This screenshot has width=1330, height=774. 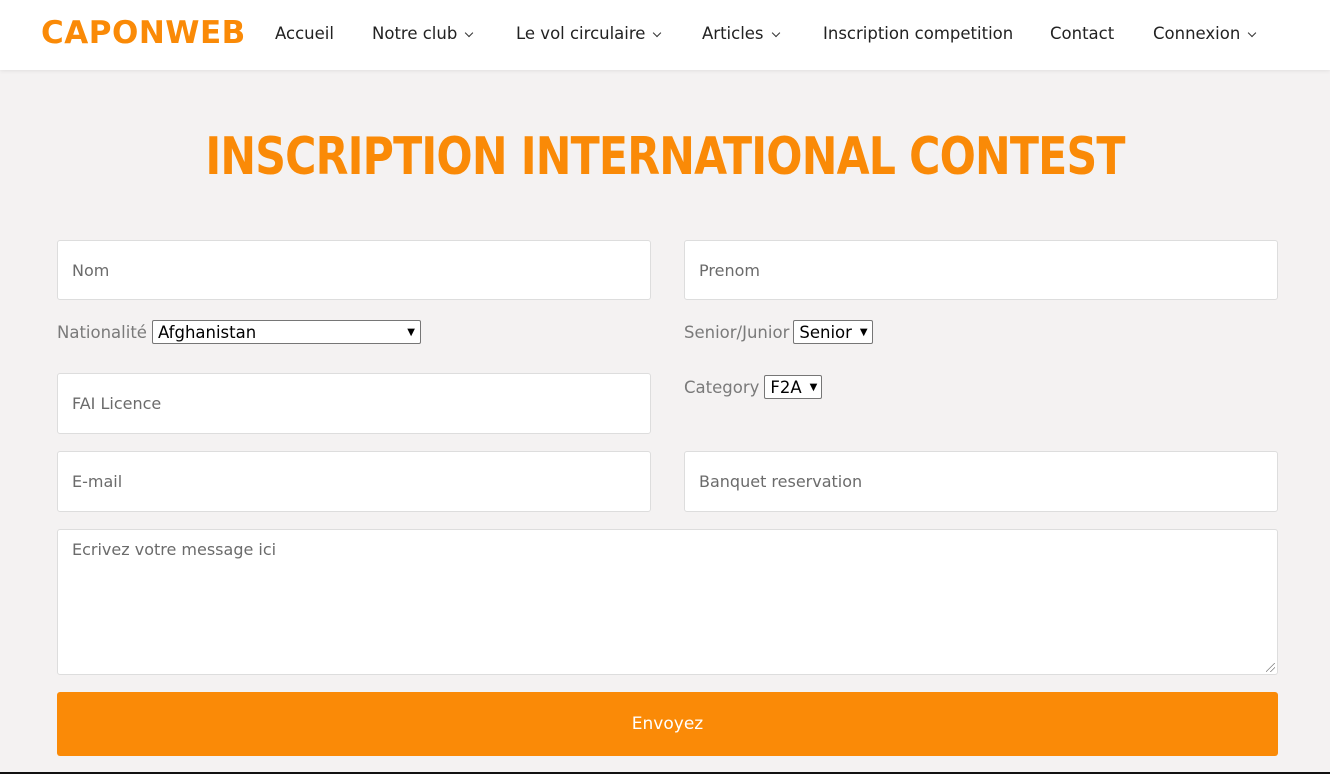 I want to click on nav-item-contact: Contact, so click(x=1082, y=34).